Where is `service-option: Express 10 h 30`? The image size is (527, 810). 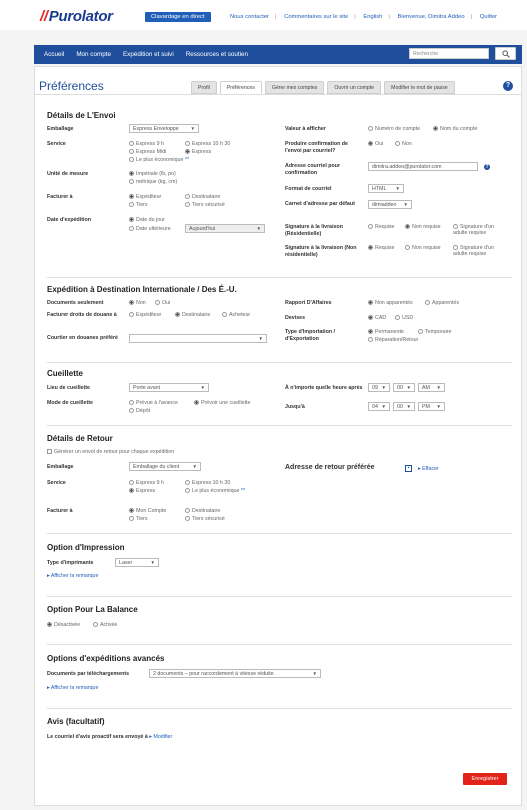
service-option: Express 10 h 30 is located at coordinates (207, 144).